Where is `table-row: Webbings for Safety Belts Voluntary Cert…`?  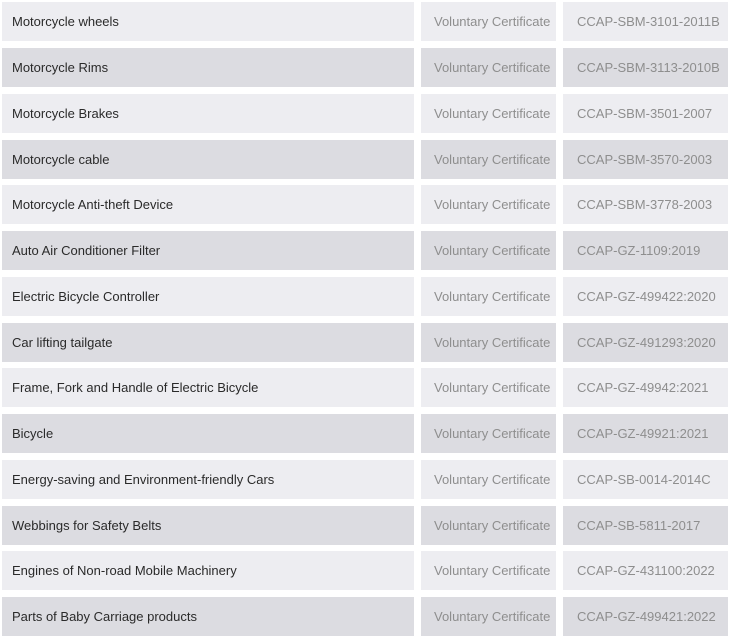
table-row: Webbings for Safety Belts Voluntary Cert… is located at coordinates (366, 525).